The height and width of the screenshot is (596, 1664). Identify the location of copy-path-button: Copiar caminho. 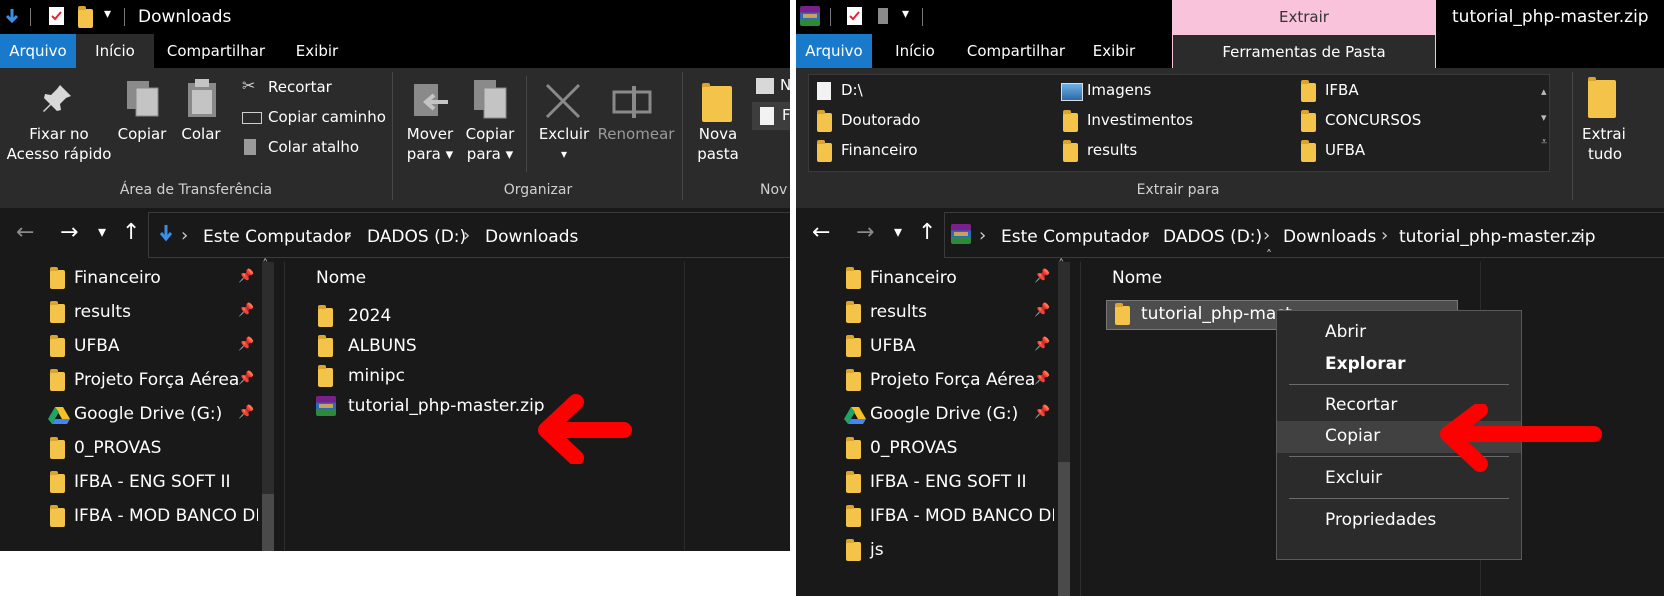
(313, 118).